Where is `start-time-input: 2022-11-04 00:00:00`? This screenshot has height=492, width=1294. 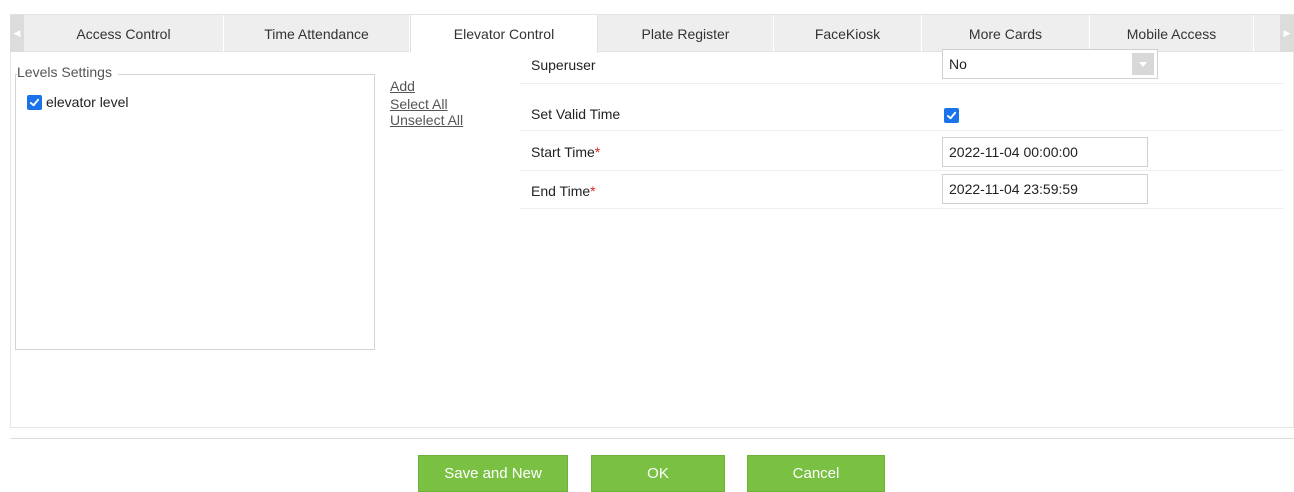
start-time-input: 2022-11-04 00:00:00 is located at coordinates (1045, 152).